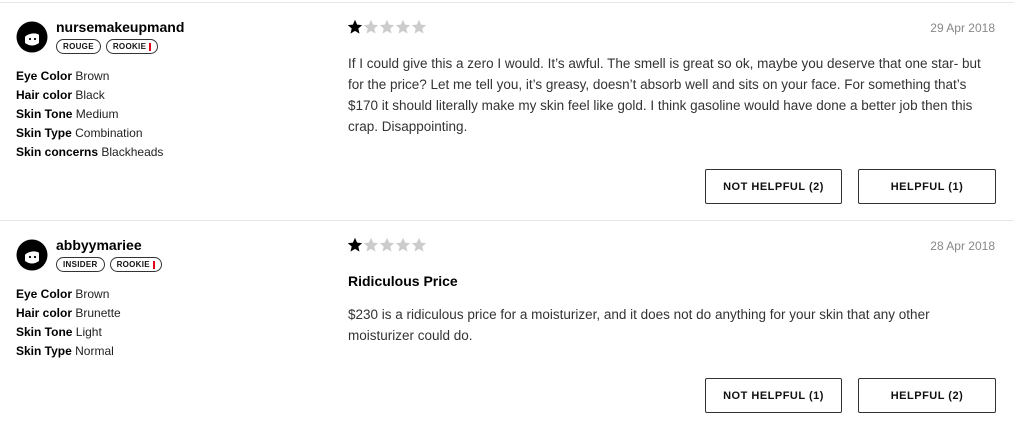 Image resolution: width=1014 pixels, height=426 pixels. Describe the element at coordinates (99, 245) in the screenshot. I see `reviewer-username: abbyymariee` at that location.